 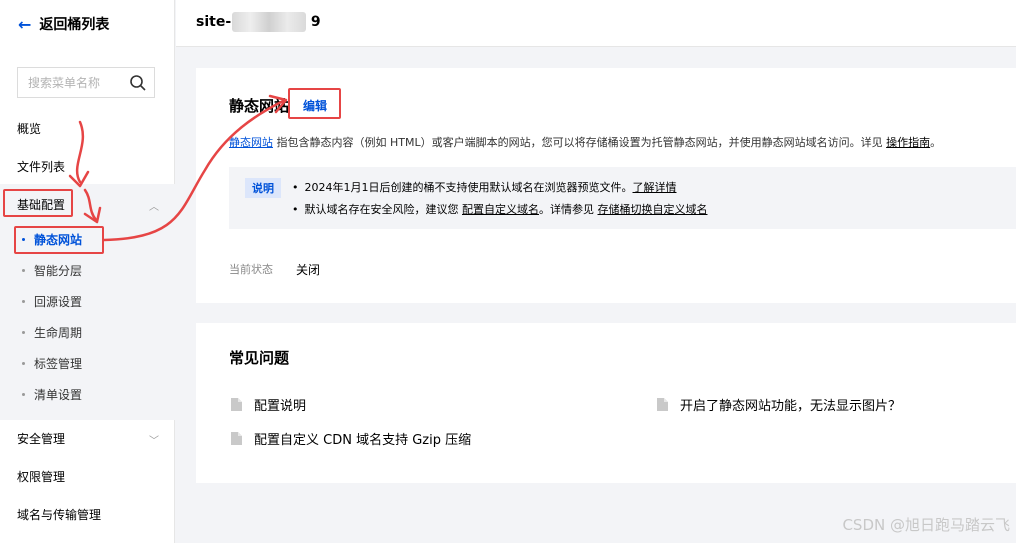 What do you see at coordinates (280, 406) in the screenshot?
I see `faq-item-label: 配置说明` at bounding box center [280, 406].